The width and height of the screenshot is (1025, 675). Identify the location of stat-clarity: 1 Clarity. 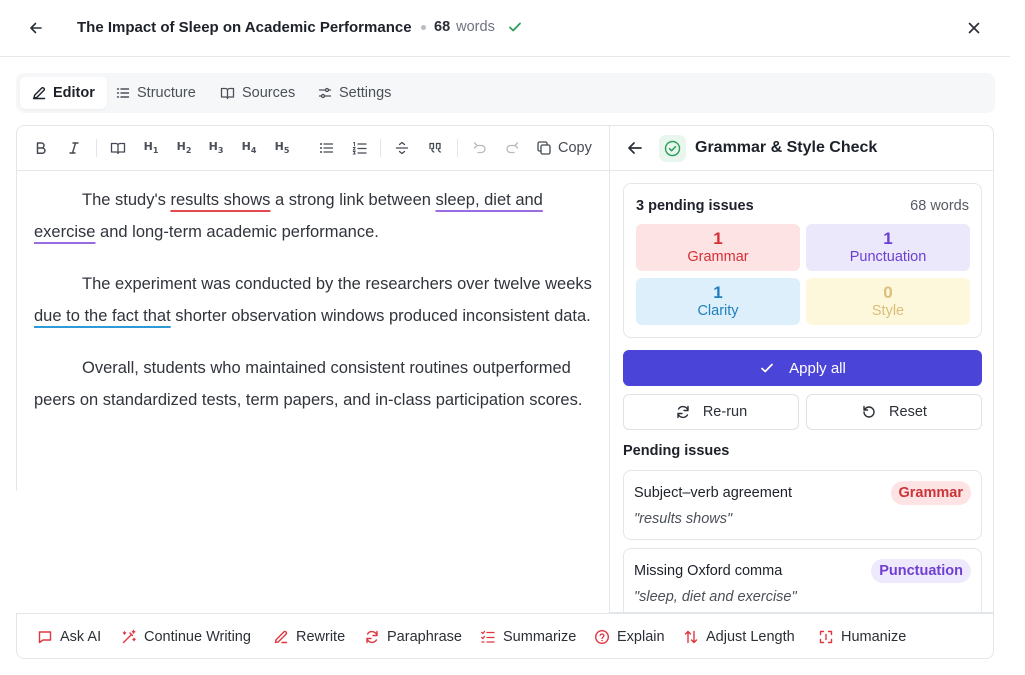
(718, 301).